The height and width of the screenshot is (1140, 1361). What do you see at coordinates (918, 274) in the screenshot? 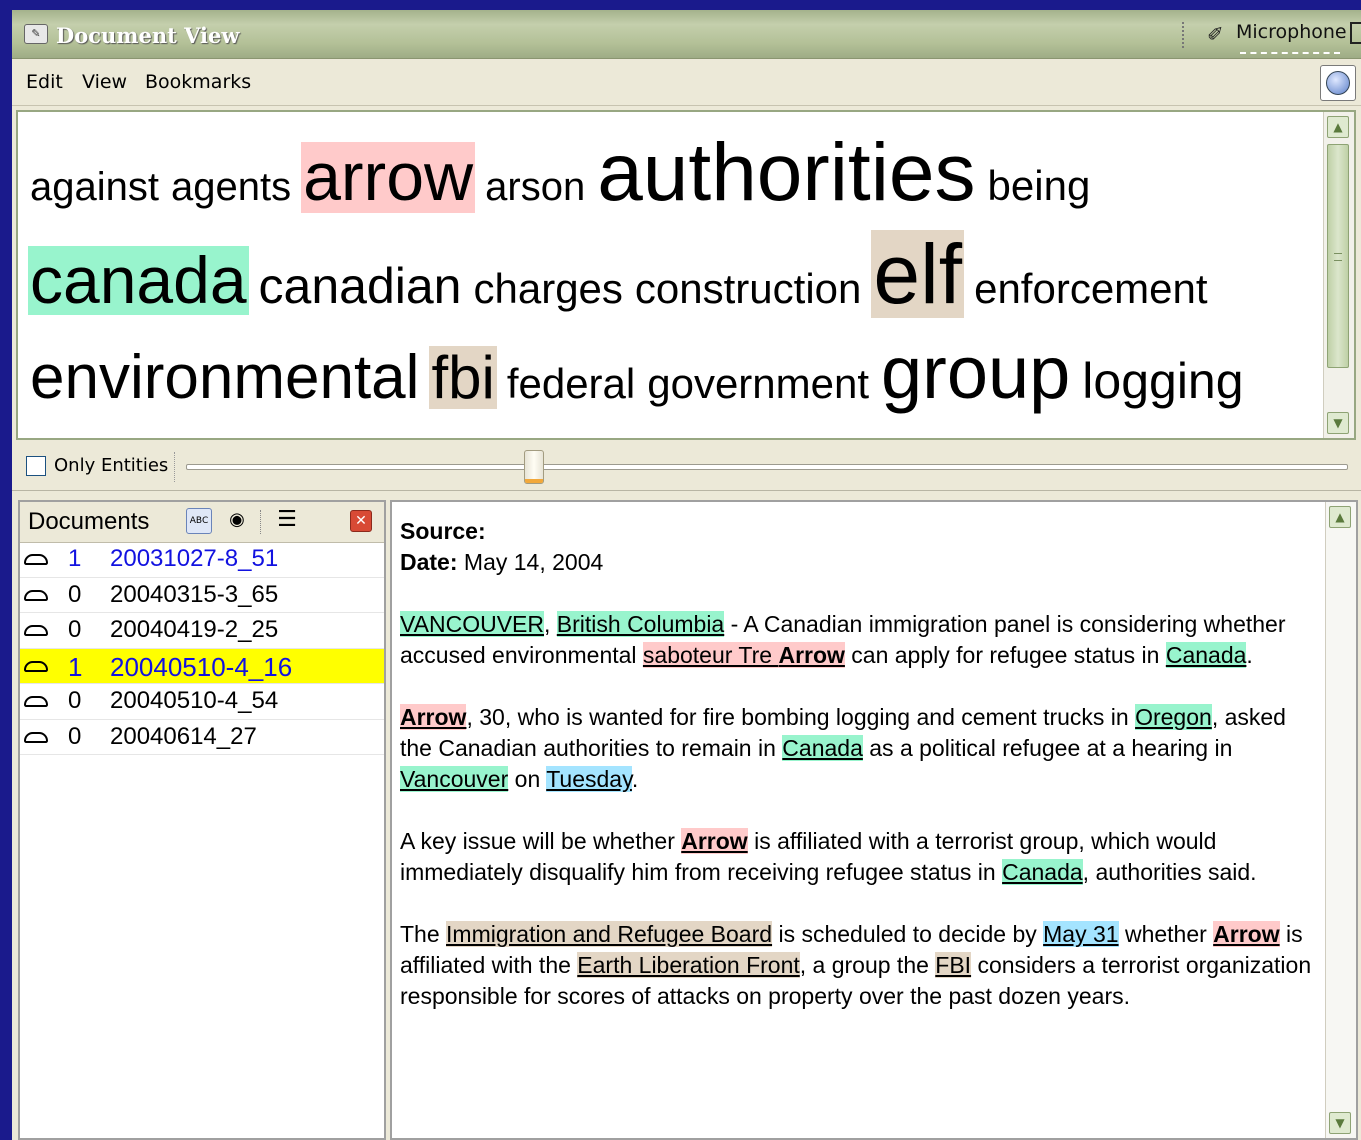
I see `cloud-word-elf: elf` at bounding box center [918, 274].